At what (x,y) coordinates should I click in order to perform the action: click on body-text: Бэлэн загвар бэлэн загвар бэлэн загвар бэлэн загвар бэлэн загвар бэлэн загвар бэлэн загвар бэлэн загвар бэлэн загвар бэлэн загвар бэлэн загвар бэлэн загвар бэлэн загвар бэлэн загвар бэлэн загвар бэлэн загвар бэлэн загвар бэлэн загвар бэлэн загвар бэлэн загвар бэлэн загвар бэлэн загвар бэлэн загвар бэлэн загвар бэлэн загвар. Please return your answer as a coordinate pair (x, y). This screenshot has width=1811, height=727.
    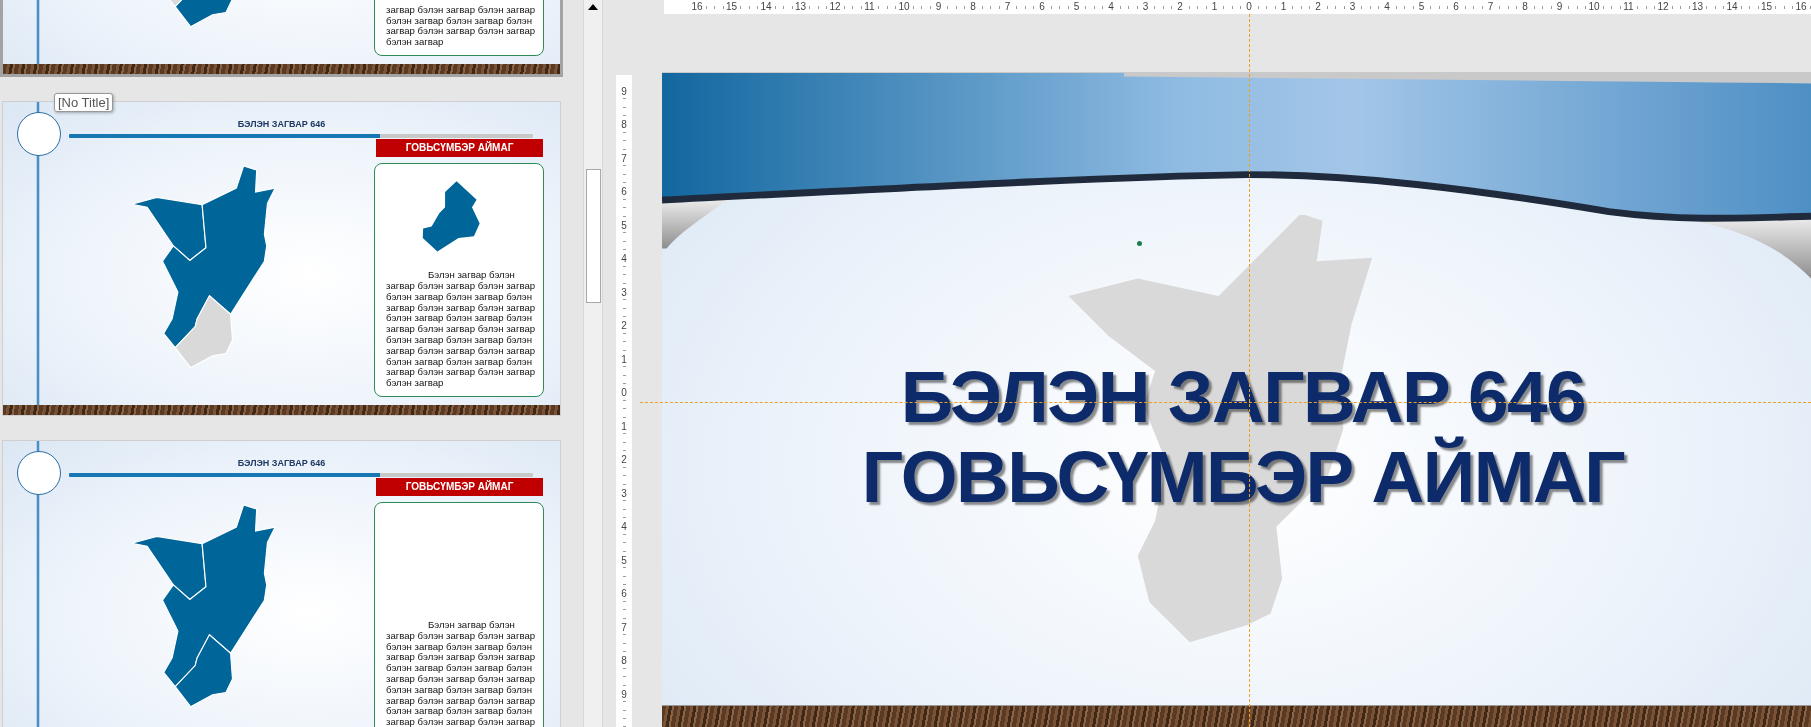
    Looking at the image, I should click on (461, 329).